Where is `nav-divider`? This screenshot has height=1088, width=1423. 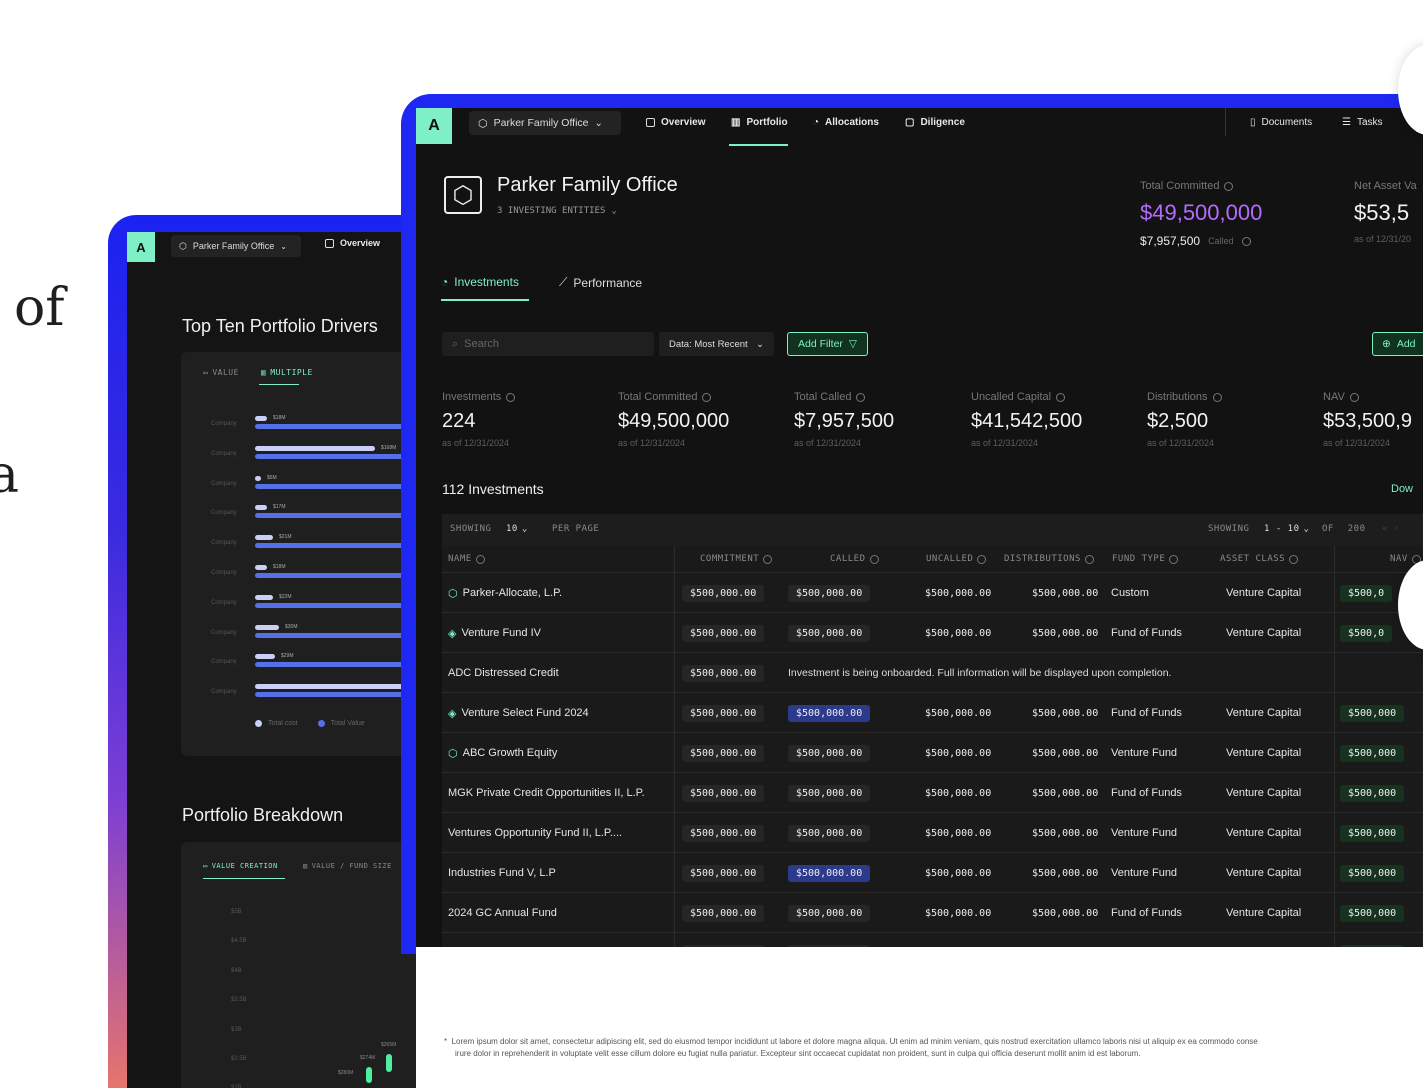 nav-divider is located at coordinates (1225, 122).